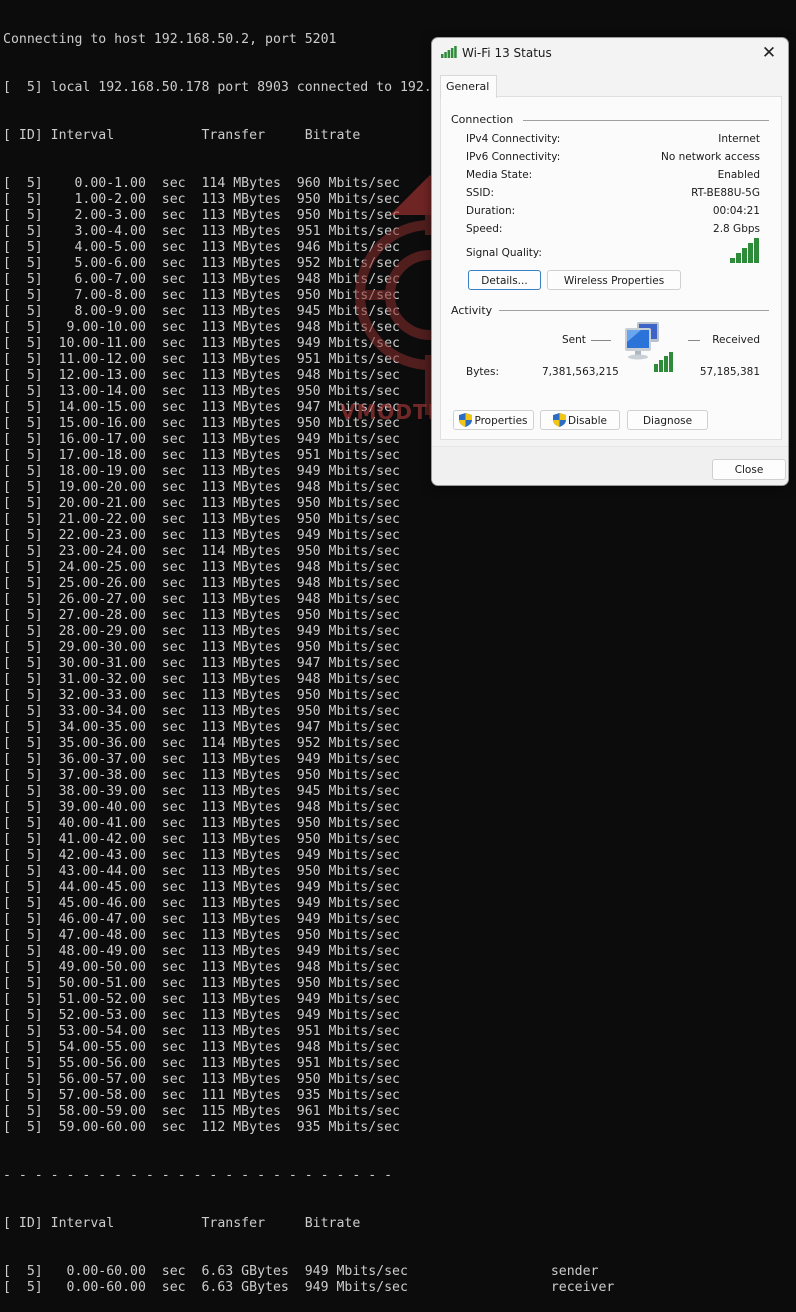 The image size is (796, 1312). I want to click on bytes-label: Bytes:, so click(483, 372).